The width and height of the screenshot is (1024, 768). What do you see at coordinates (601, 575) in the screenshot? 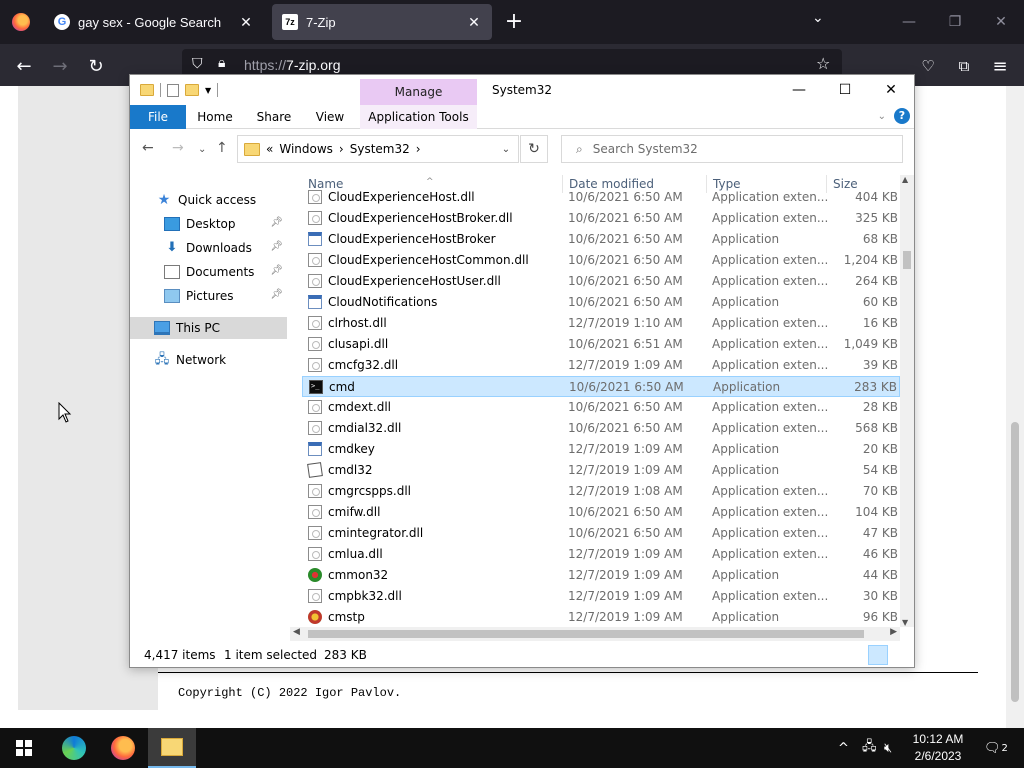
I see `file-row: cmmon32 12/7/2019 1:09 AM Application 44 KB` at bounding box center [601, 575].